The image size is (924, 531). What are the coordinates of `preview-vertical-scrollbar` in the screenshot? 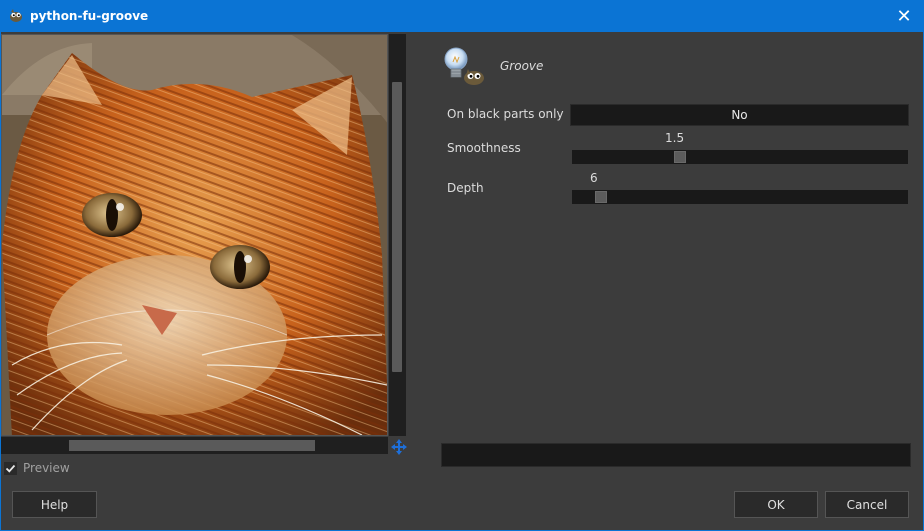 It's located at (397, 235).